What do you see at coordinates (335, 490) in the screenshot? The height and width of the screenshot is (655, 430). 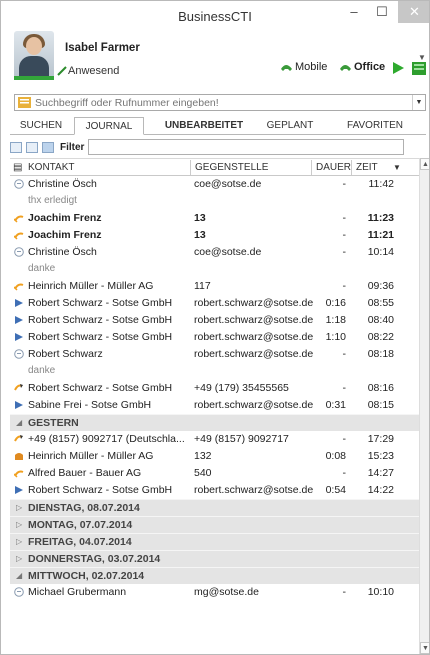 I see `duration-cell: 0:54` at bounding box center [335, 490].